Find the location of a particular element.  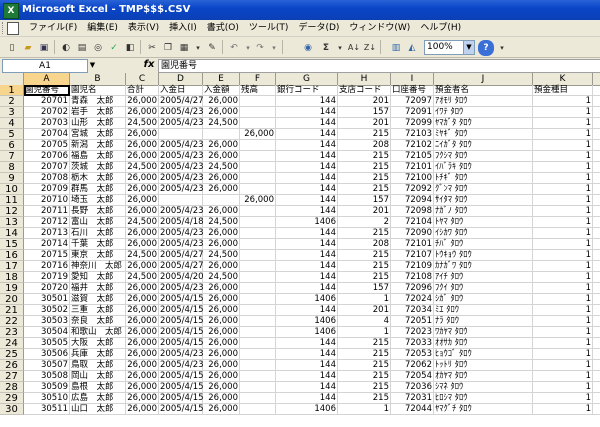

header-cell: 残高 is located at coordinates (258, 90).